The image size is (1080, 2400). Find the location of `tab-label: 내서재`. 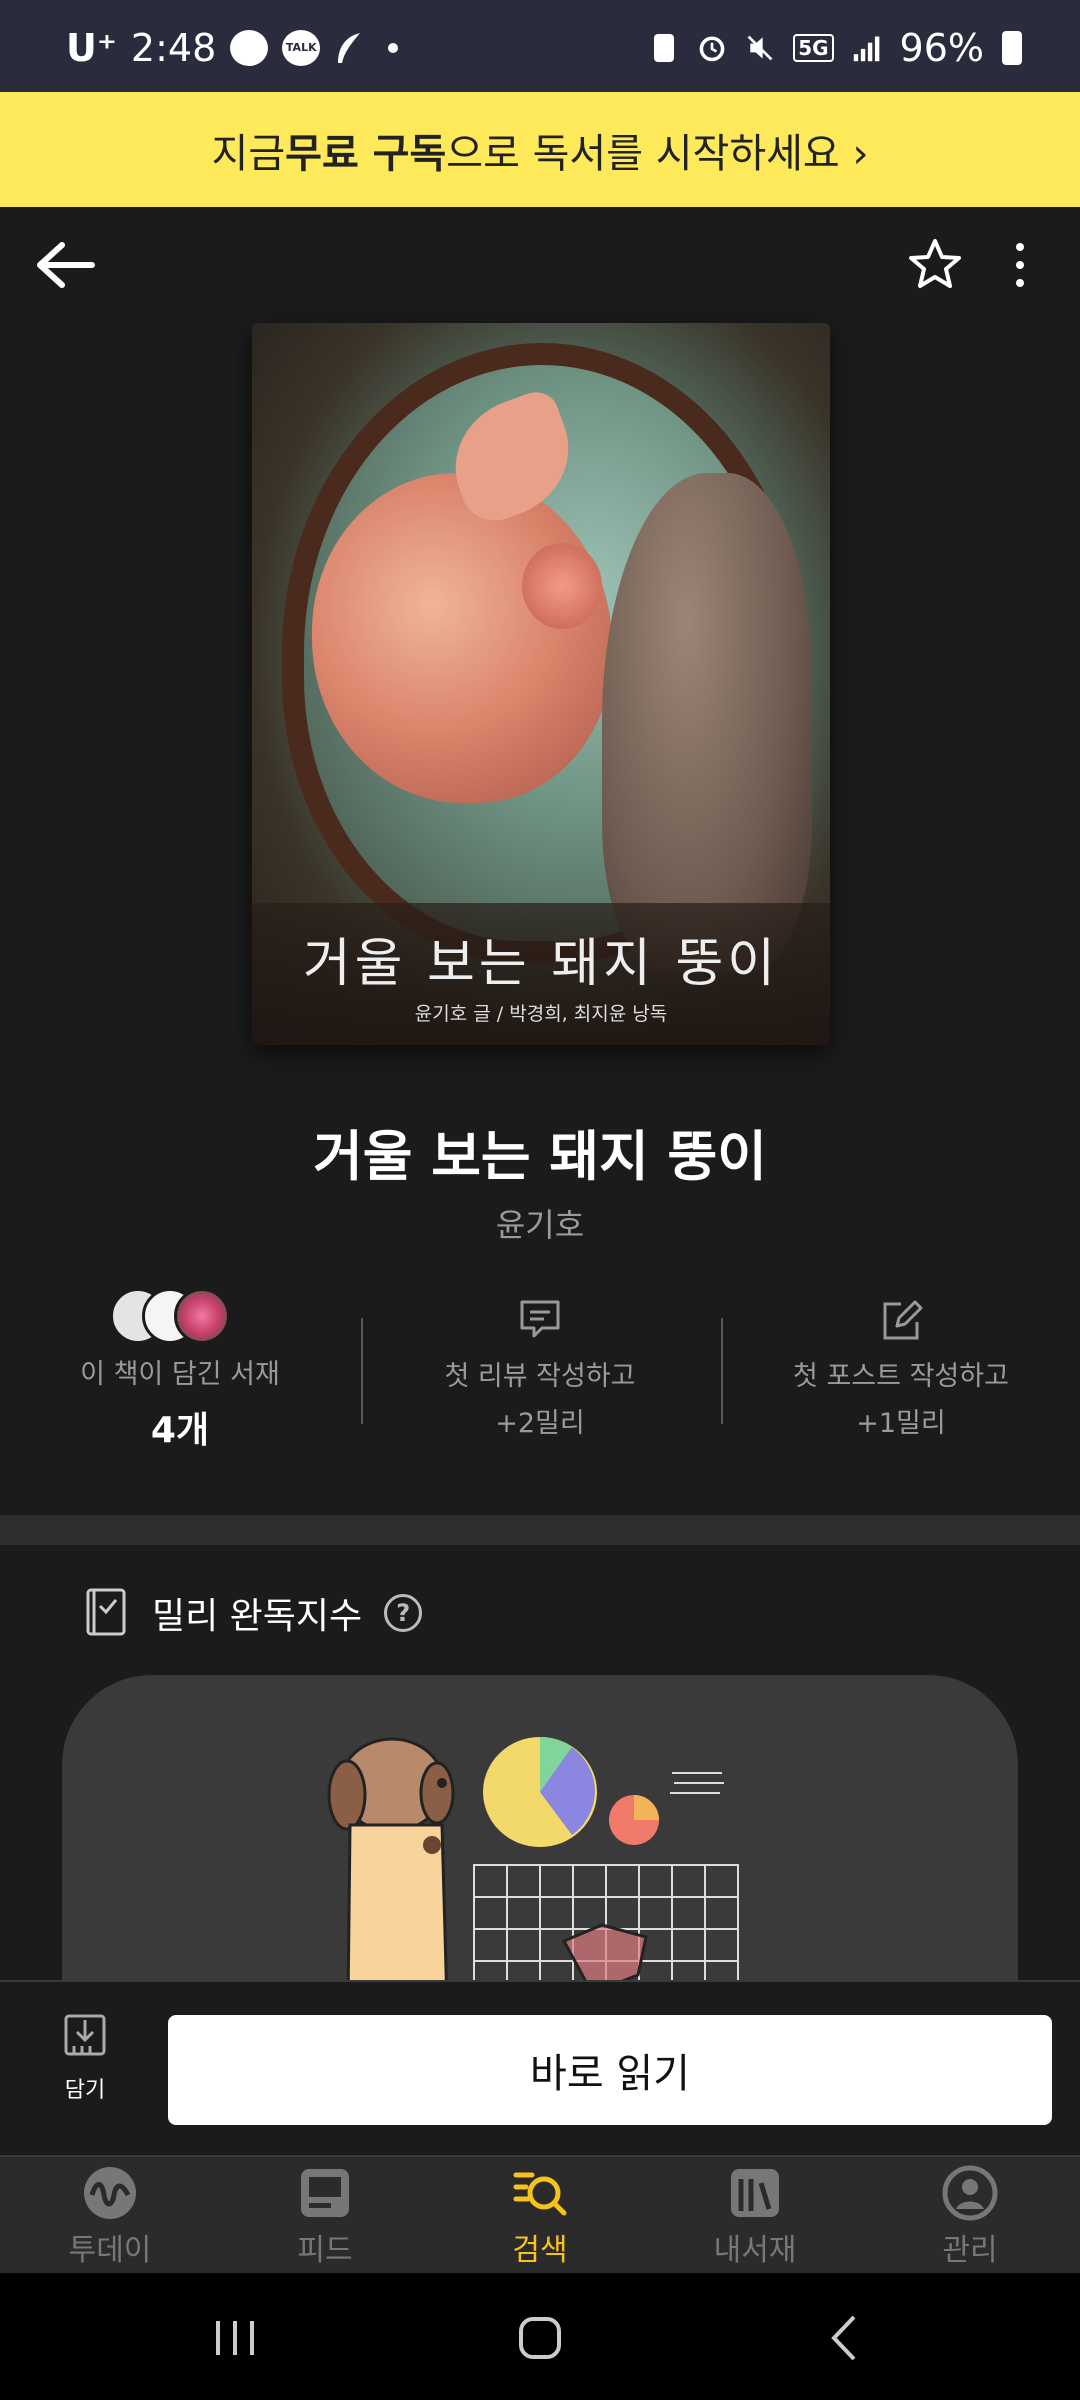

tab-label: 내서재 is located at coordinates (755, 2250).